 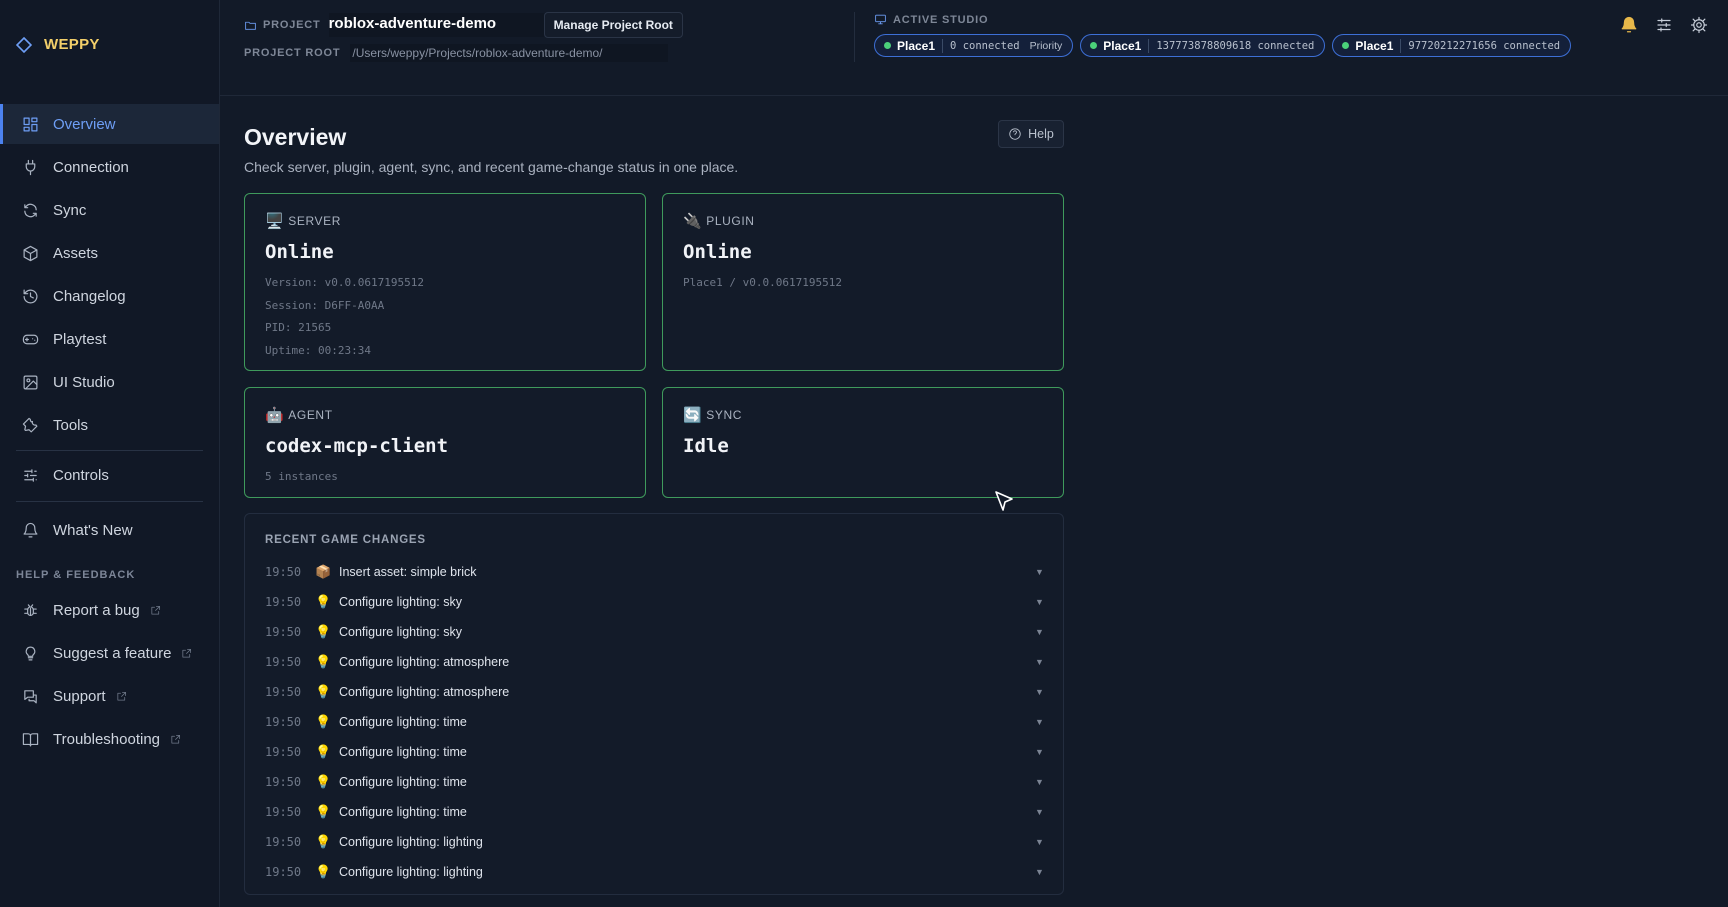 What do you see at coordinates (318, 350) in the screenshot?
I see `server-uptime: Uptime: 00:23:34` at bounding box center [318, 350].